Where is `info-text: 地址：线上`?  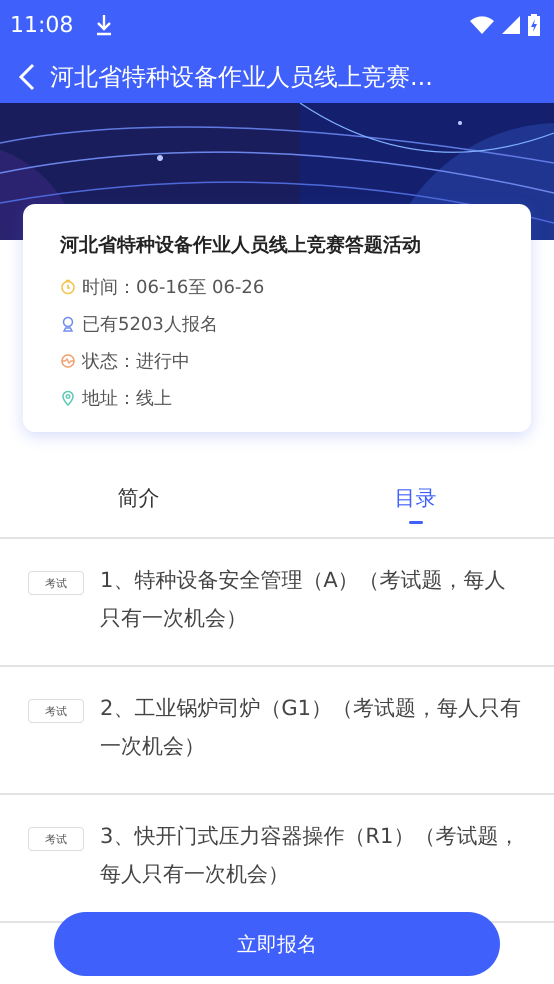
info-text: 地址：线上 is located at coordinates (127, 398).